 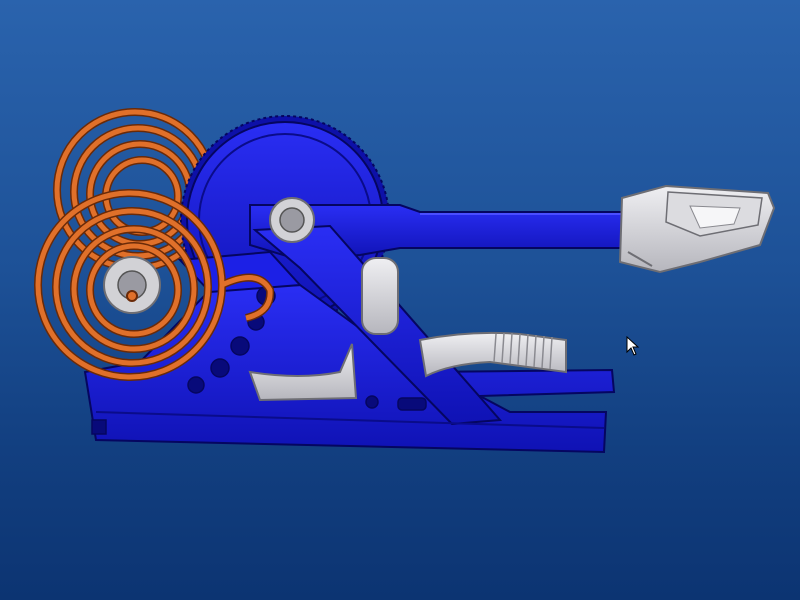 I want to click on spring-center-pin, so click(x=132, y=296).